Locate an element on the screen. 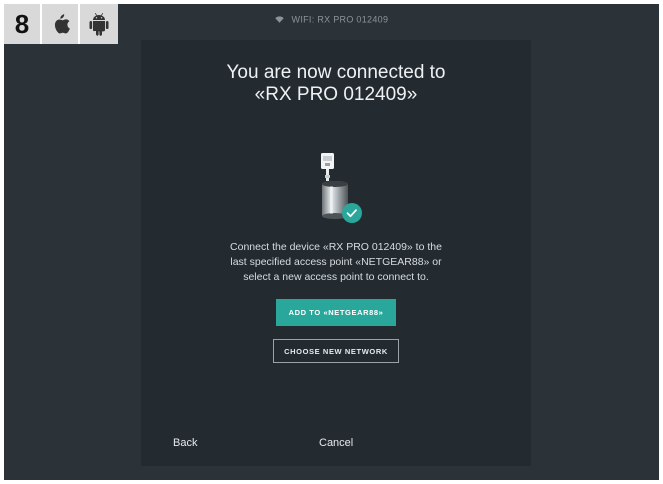 Image resolution: width=663 pixels, height=484 pixels. apple-icon is located at coordinates (61, 24).